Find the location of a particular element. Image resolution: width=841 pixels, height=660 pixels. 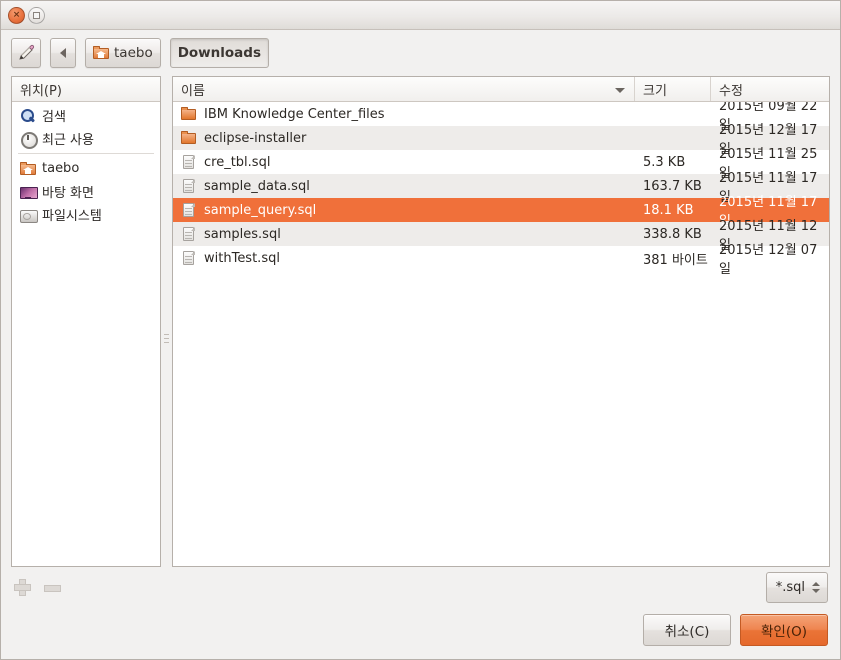

hard-disk-icon is located at coordinates (29, 215).